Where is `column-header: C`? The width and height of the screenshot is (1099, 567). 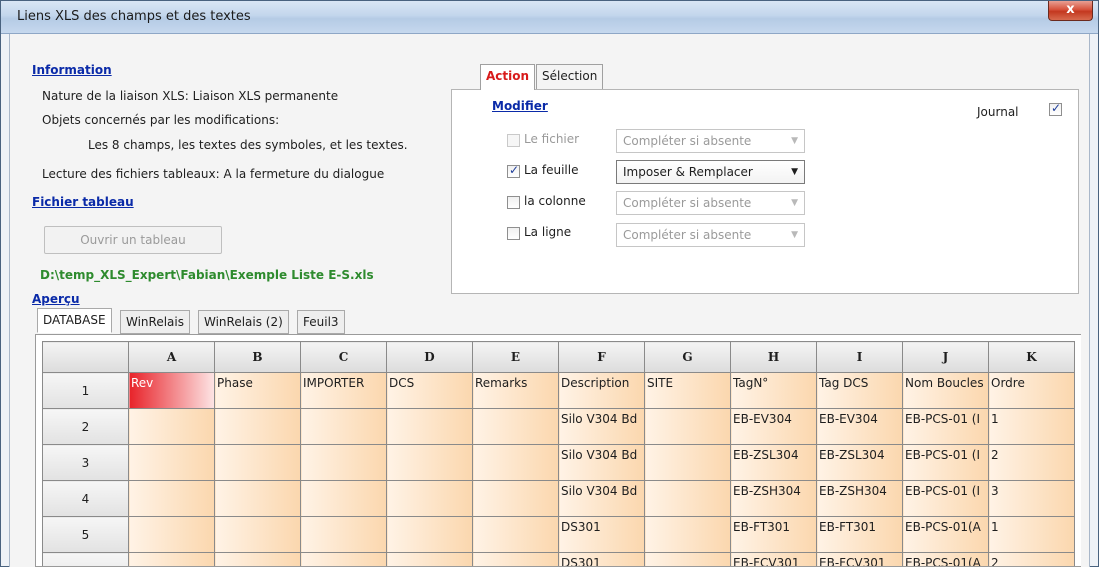 column-header: C is located at coordinates (343, 357).